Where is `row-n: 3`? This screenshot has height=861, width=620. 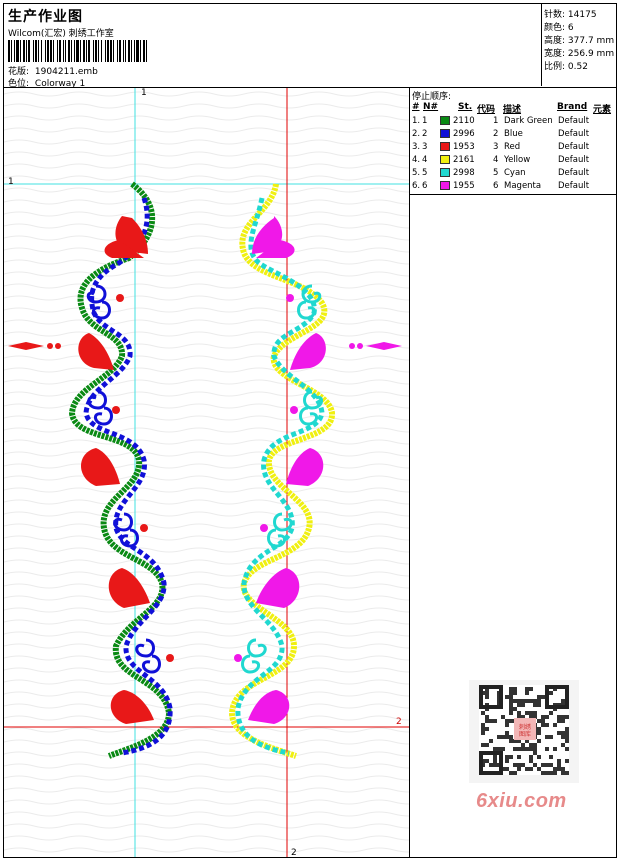
row-n: 3 is located at coordinates (425, 147).